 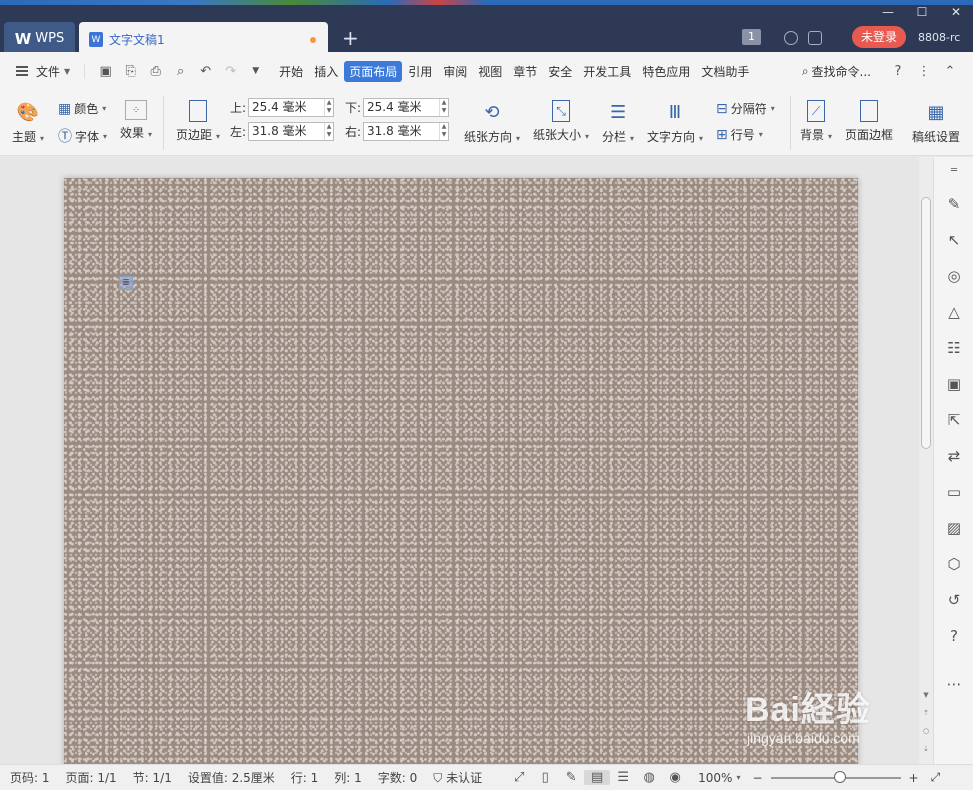 I want to click on page-view-icon: ▤, so click(x=597, y=777).